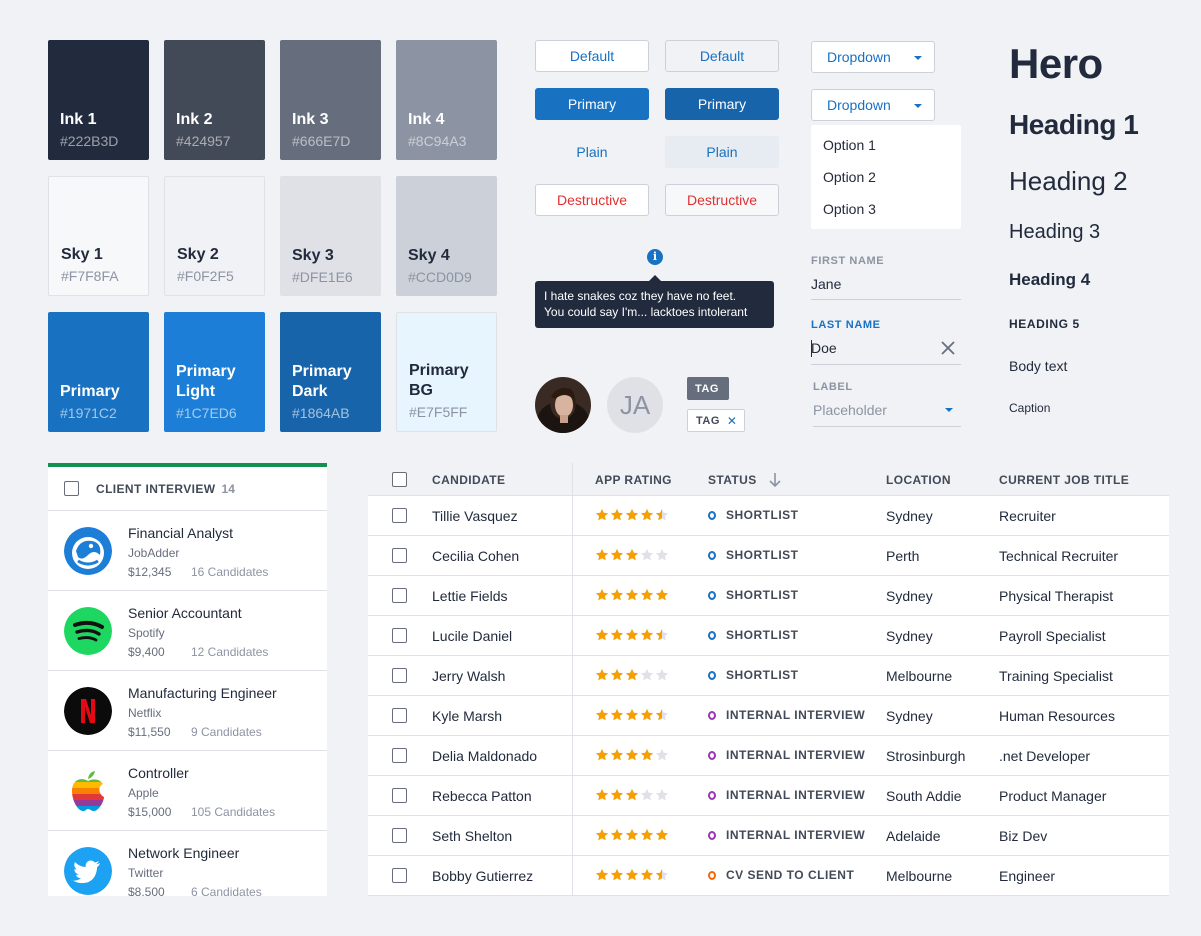 This screenshot has width=1201, height=936. I want to click on candidate-job-title: Training Specialist, so click(1056, 676).